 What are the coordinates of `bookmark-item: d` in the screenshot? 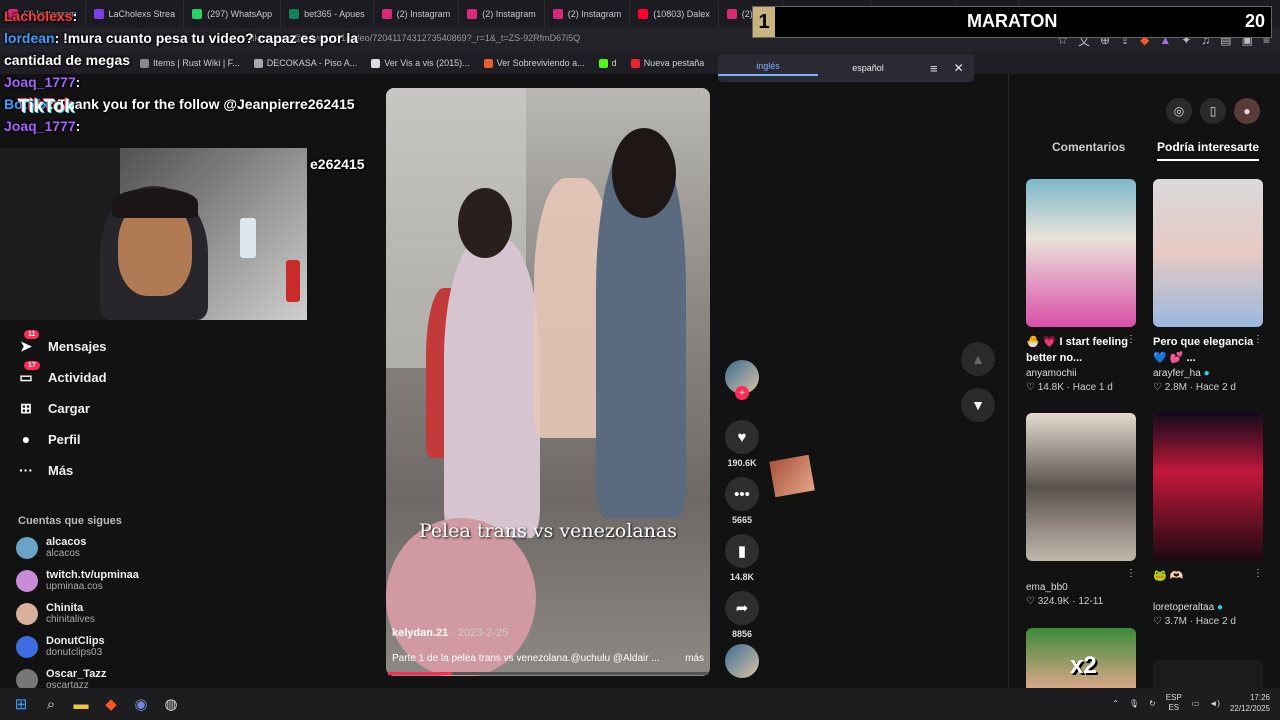 It's located at (607, 63).